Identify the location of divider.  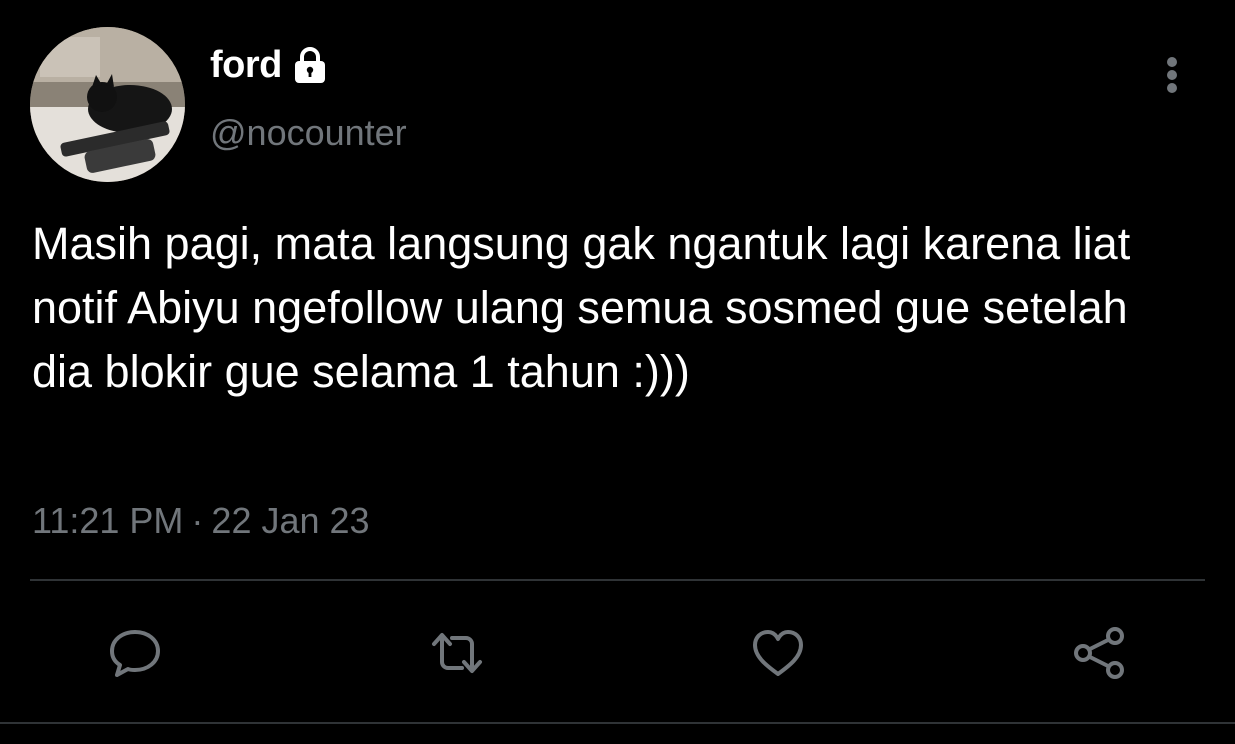
(617, 580).